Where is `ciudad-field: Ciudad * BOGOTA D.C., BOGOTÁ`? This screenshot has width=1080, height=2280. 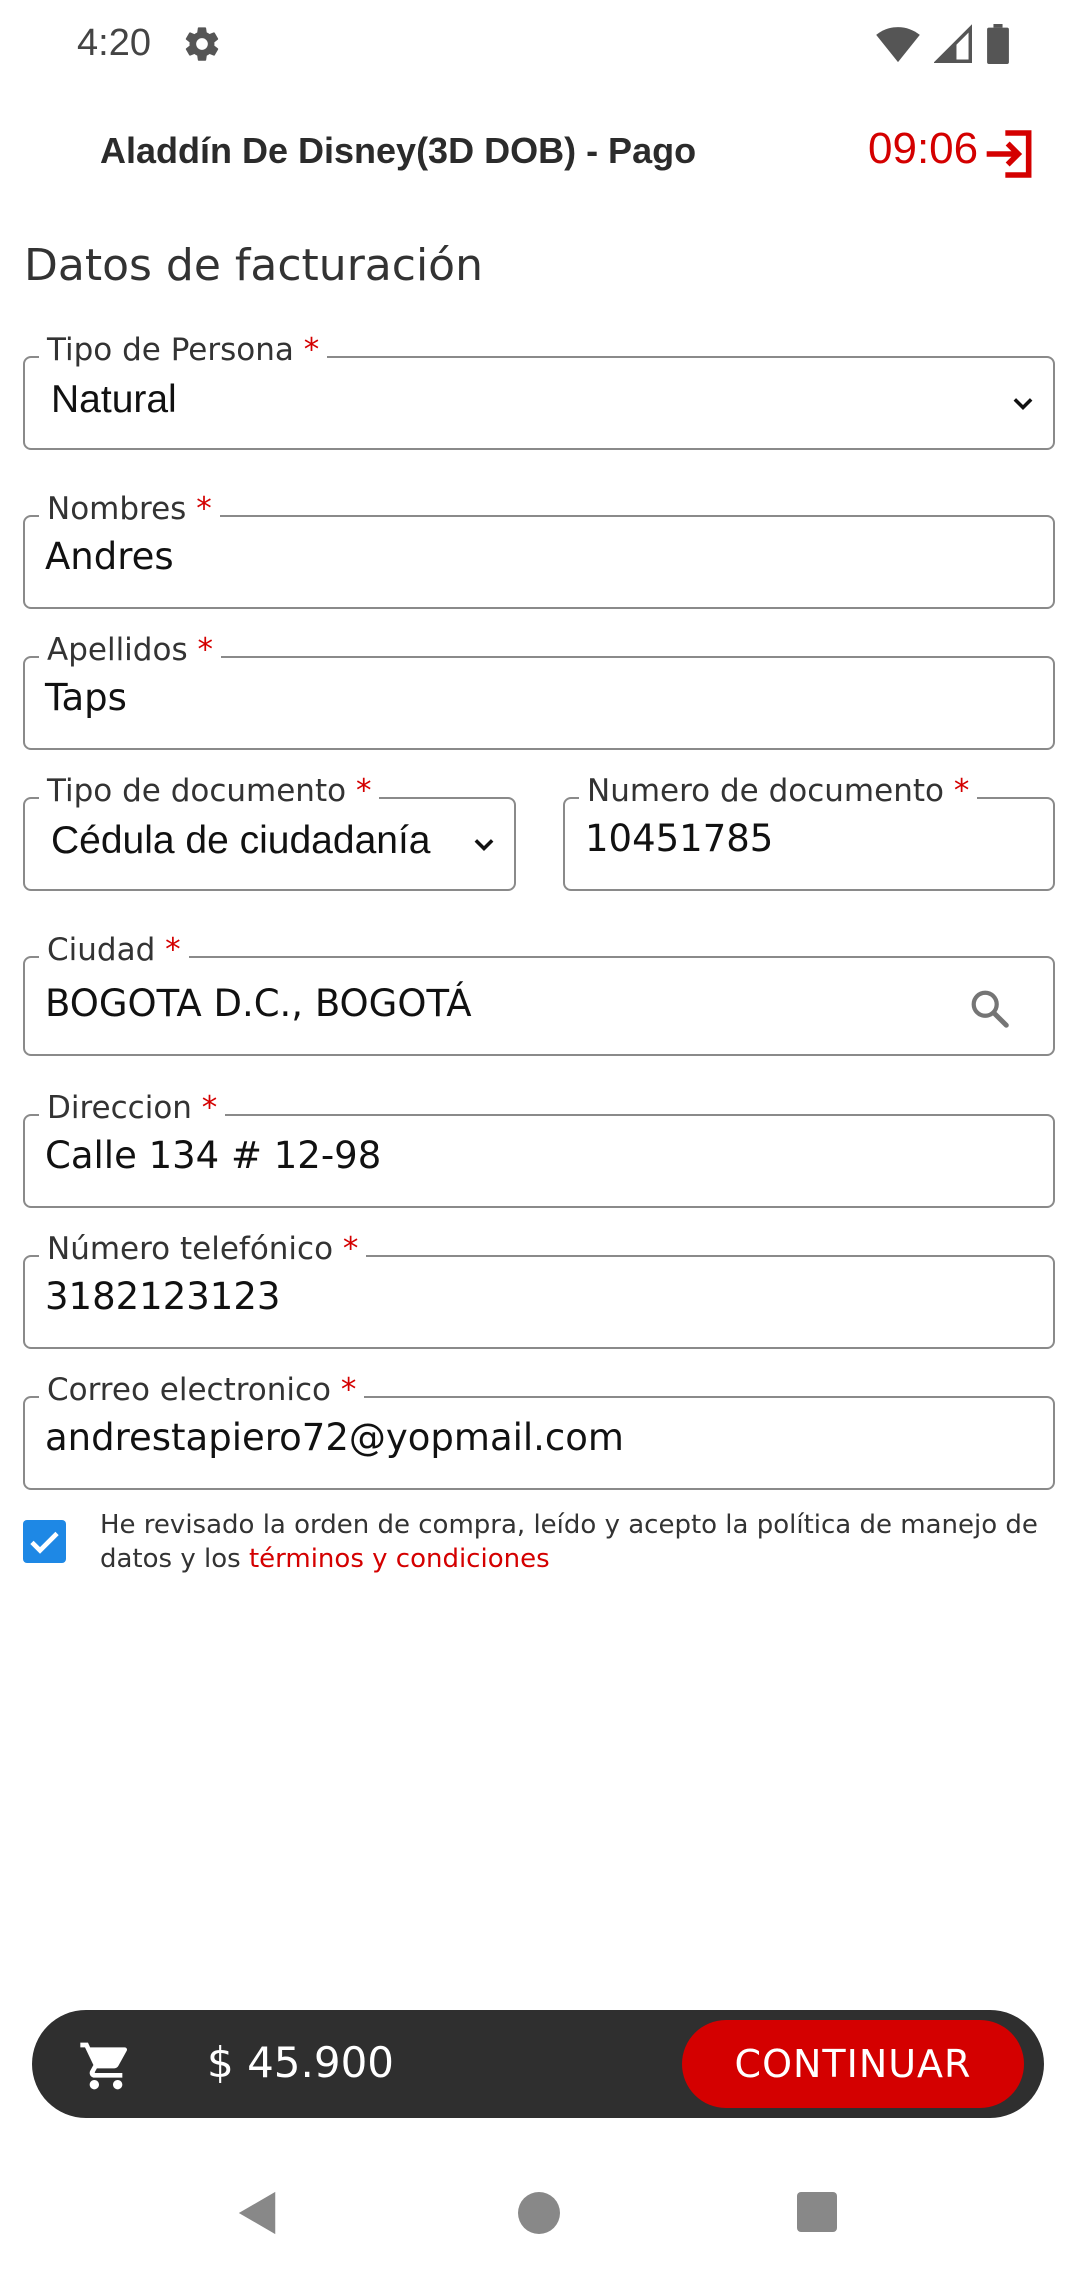
ciudad-field: Ciudad * BOGOTA D.C., BOGOTÁ is located at coordinates (539, 994).